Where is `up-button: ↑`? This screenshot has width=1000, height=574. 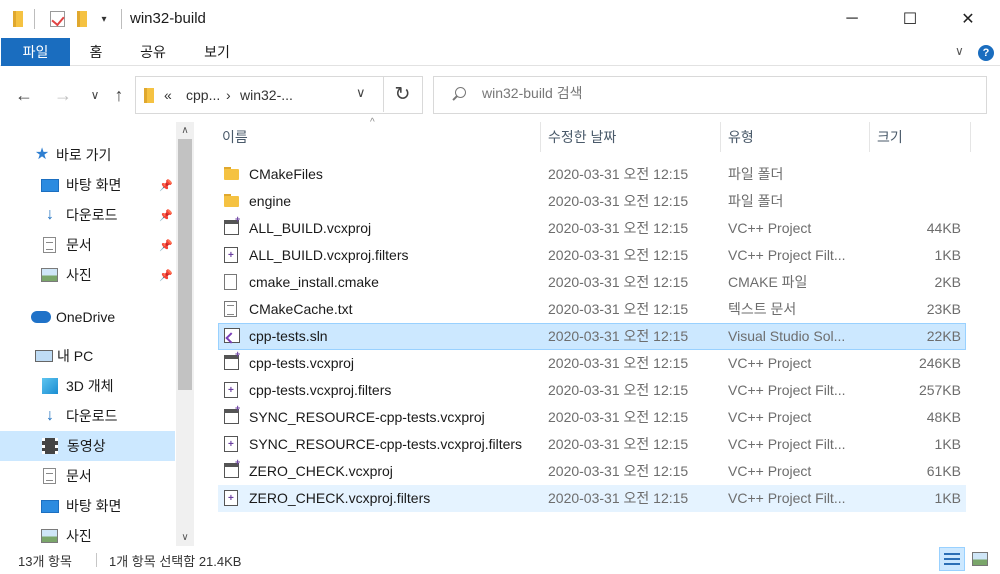
up-button: ↑ is located at coordinates (119, 95).